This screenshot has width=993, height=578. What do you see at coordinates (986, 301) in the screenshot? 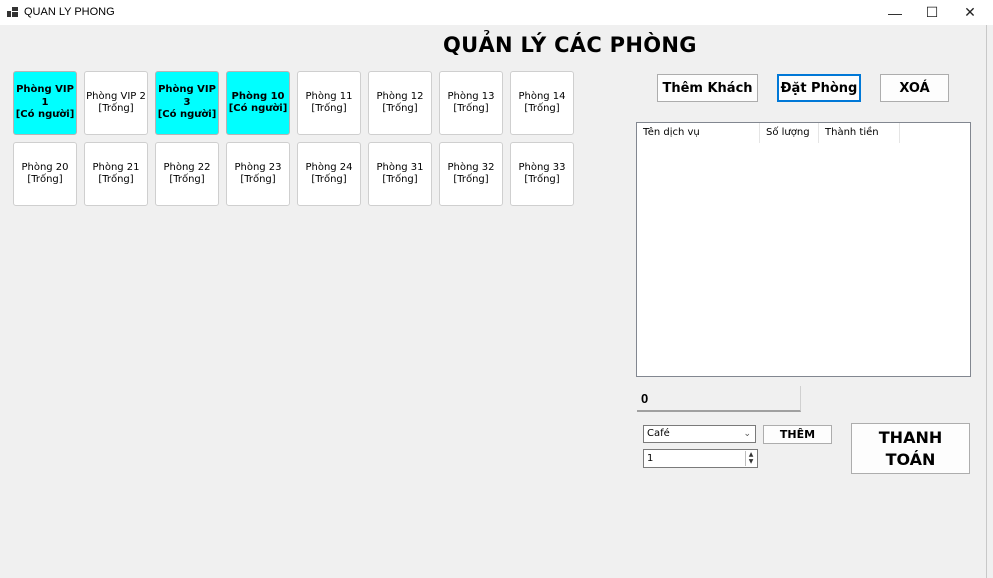
I see `window-border` at bounding box center [986, 301].